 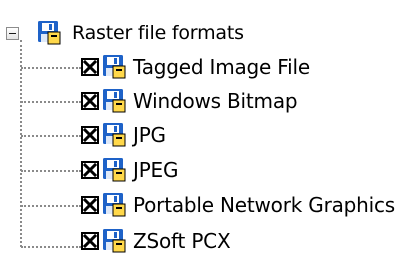 What do you see at coordinates (158, 33) in the screenshot?
I see `tree-node-label: Raster file formats` at bounding box center [158, 33].